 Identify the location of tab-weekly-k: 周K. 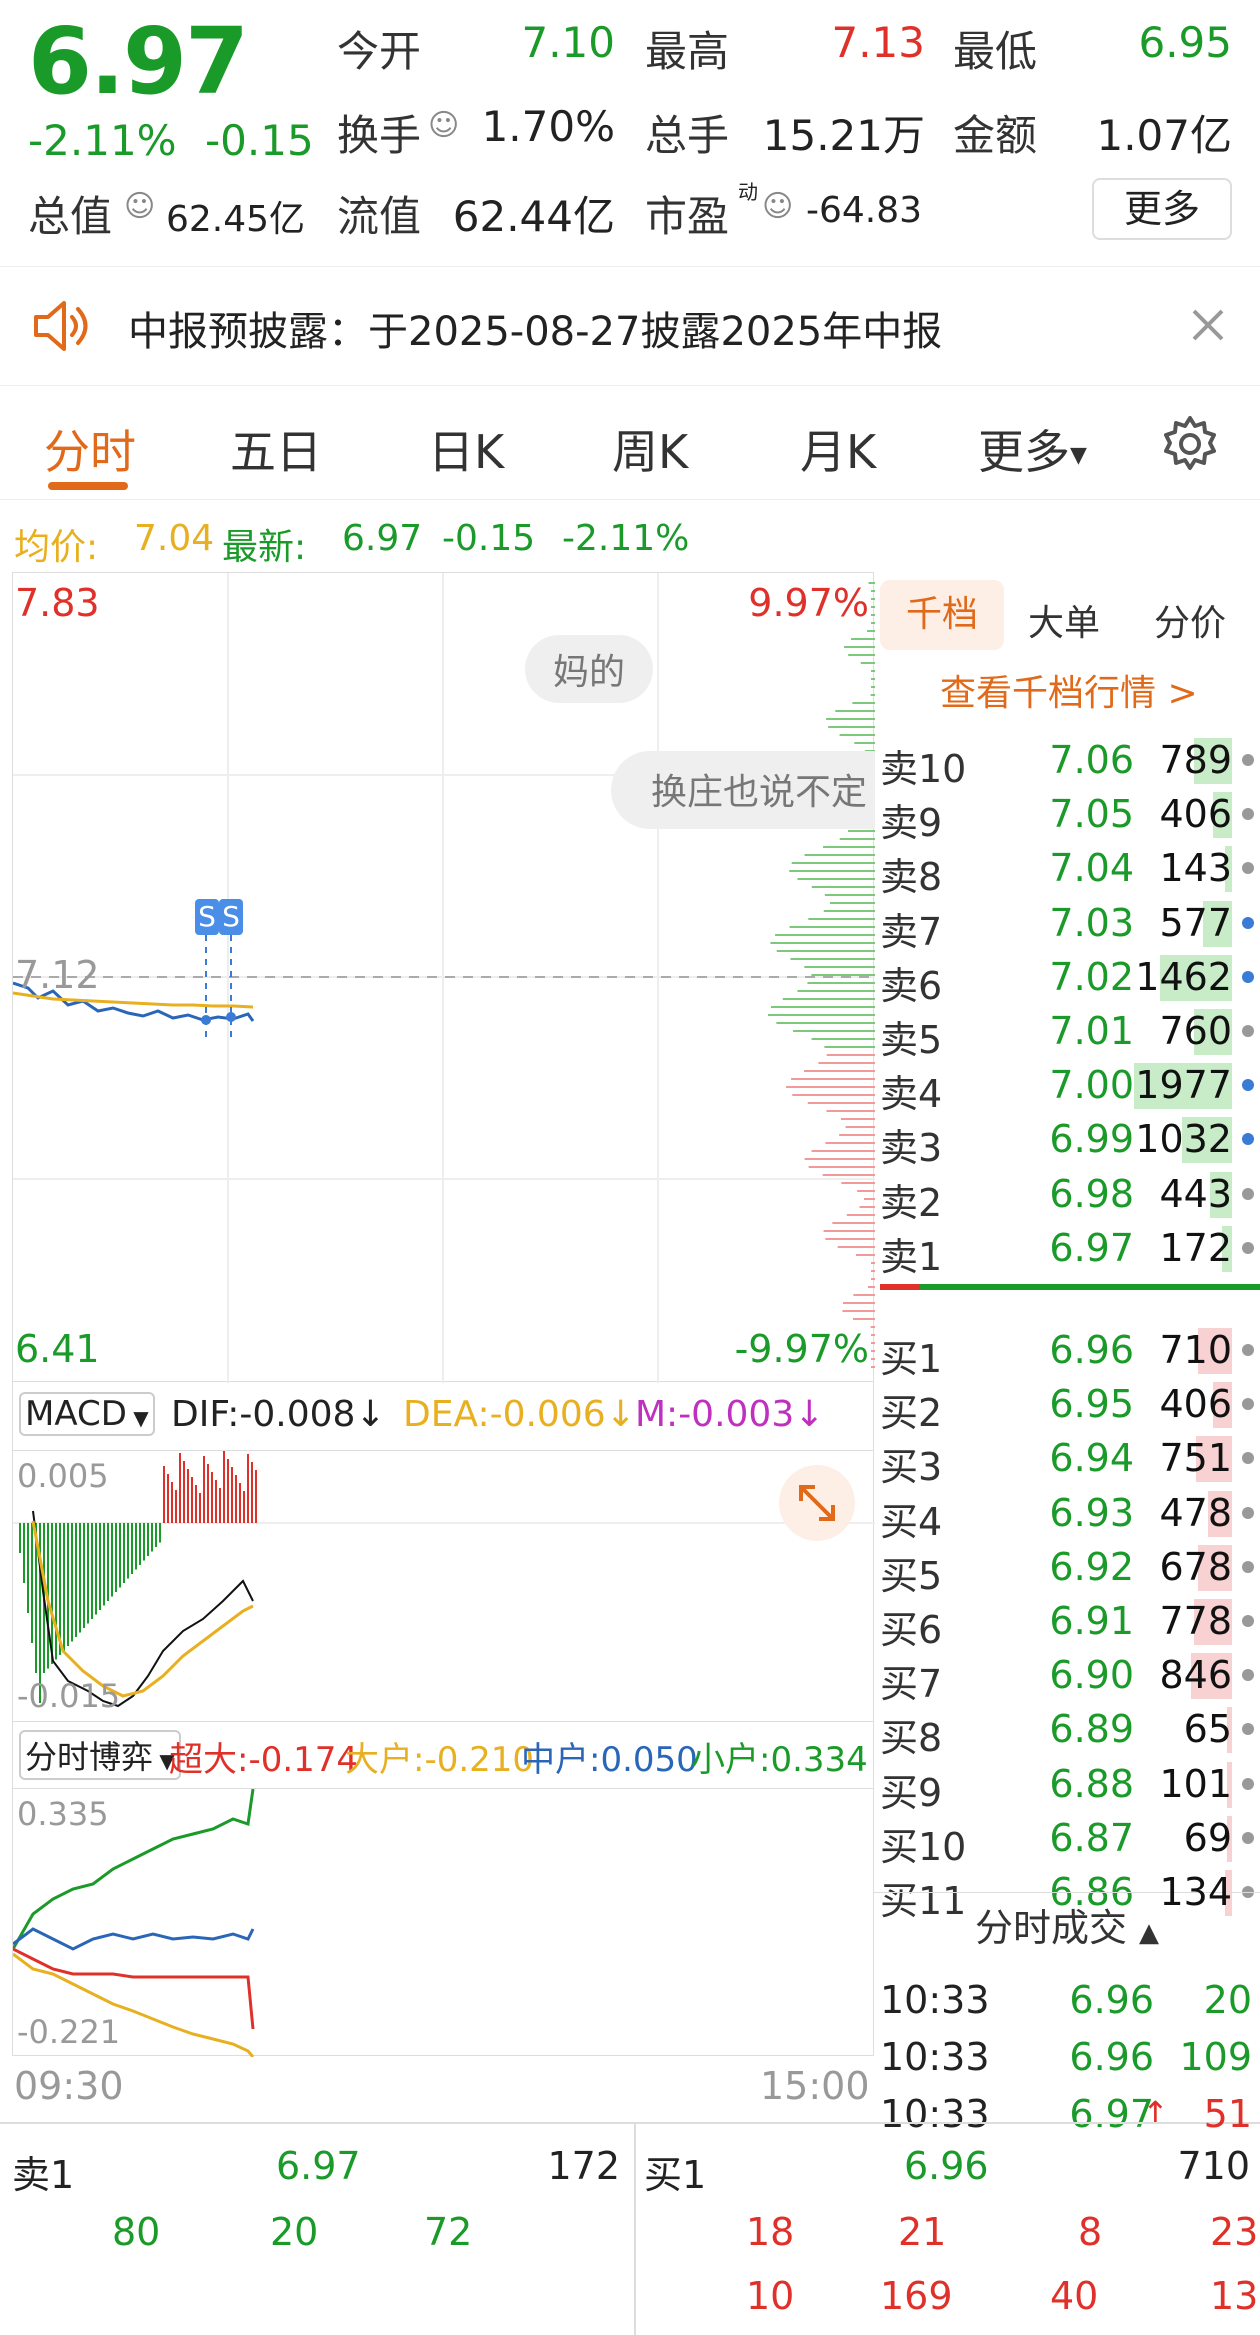
(650, 449).